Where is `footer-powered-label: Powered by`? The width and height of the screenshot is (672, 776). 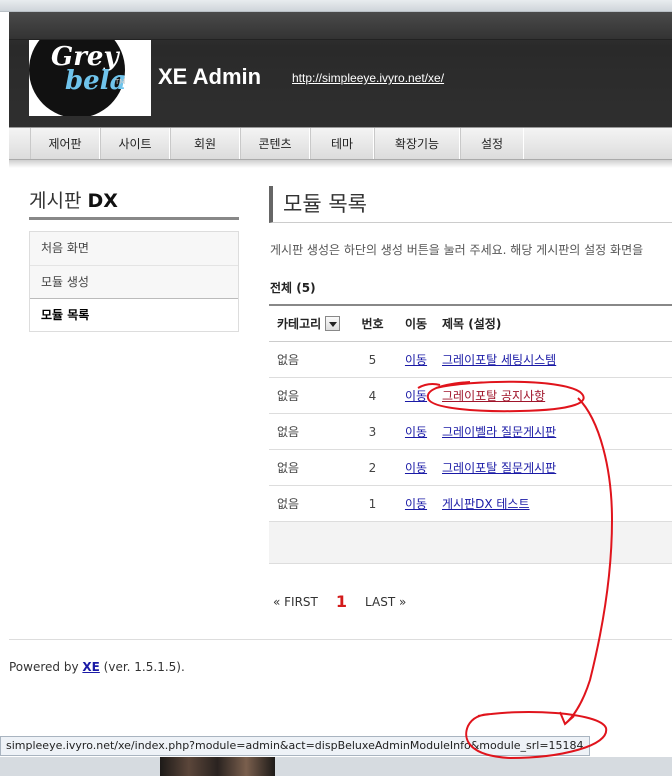
footer-powered-label: Powered by is located at coordinates (44, 667).